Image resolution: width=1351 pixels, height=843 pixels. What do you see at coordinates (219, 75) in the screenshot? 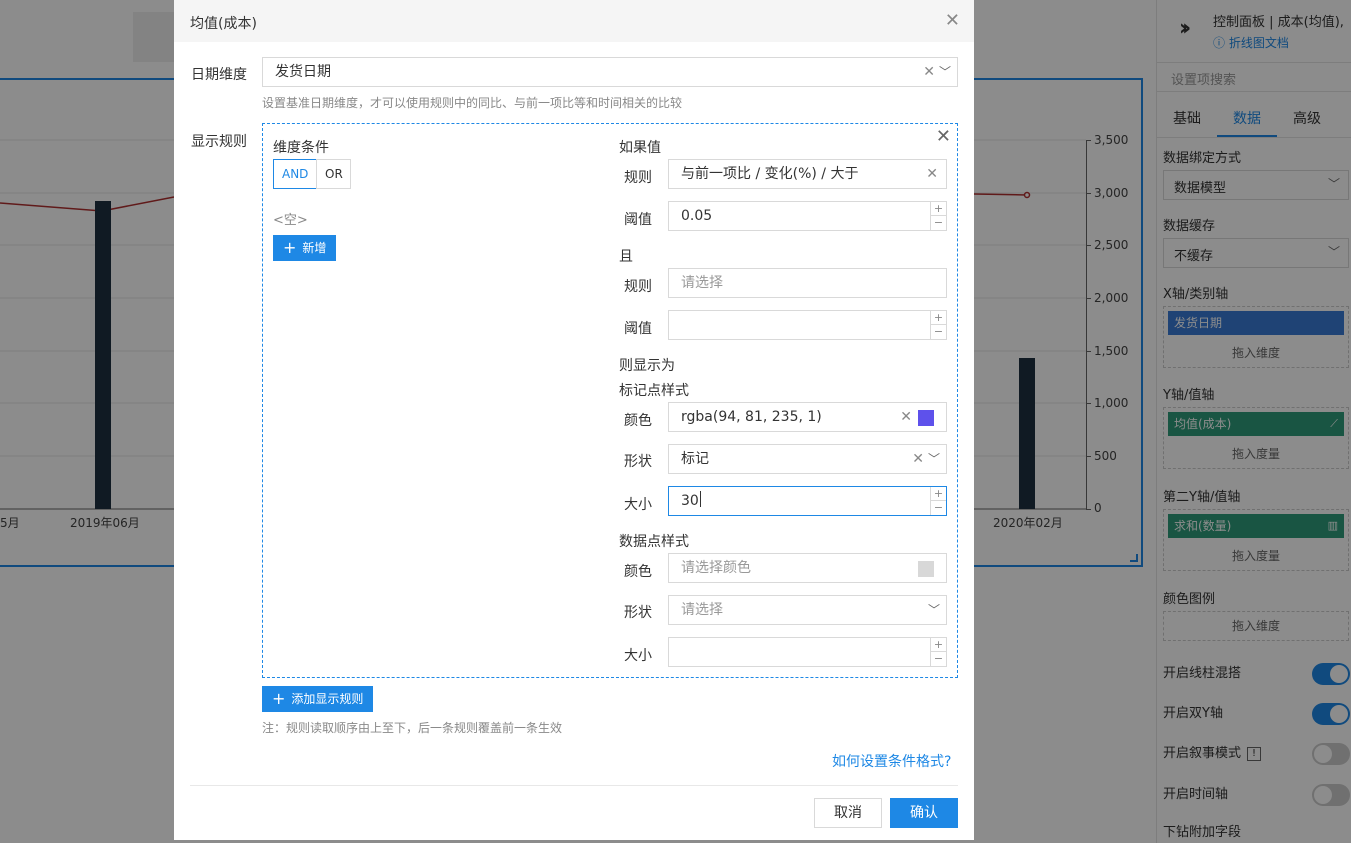
I see `date-dimension-label: 日期维度` at bounding box center [219, 75].